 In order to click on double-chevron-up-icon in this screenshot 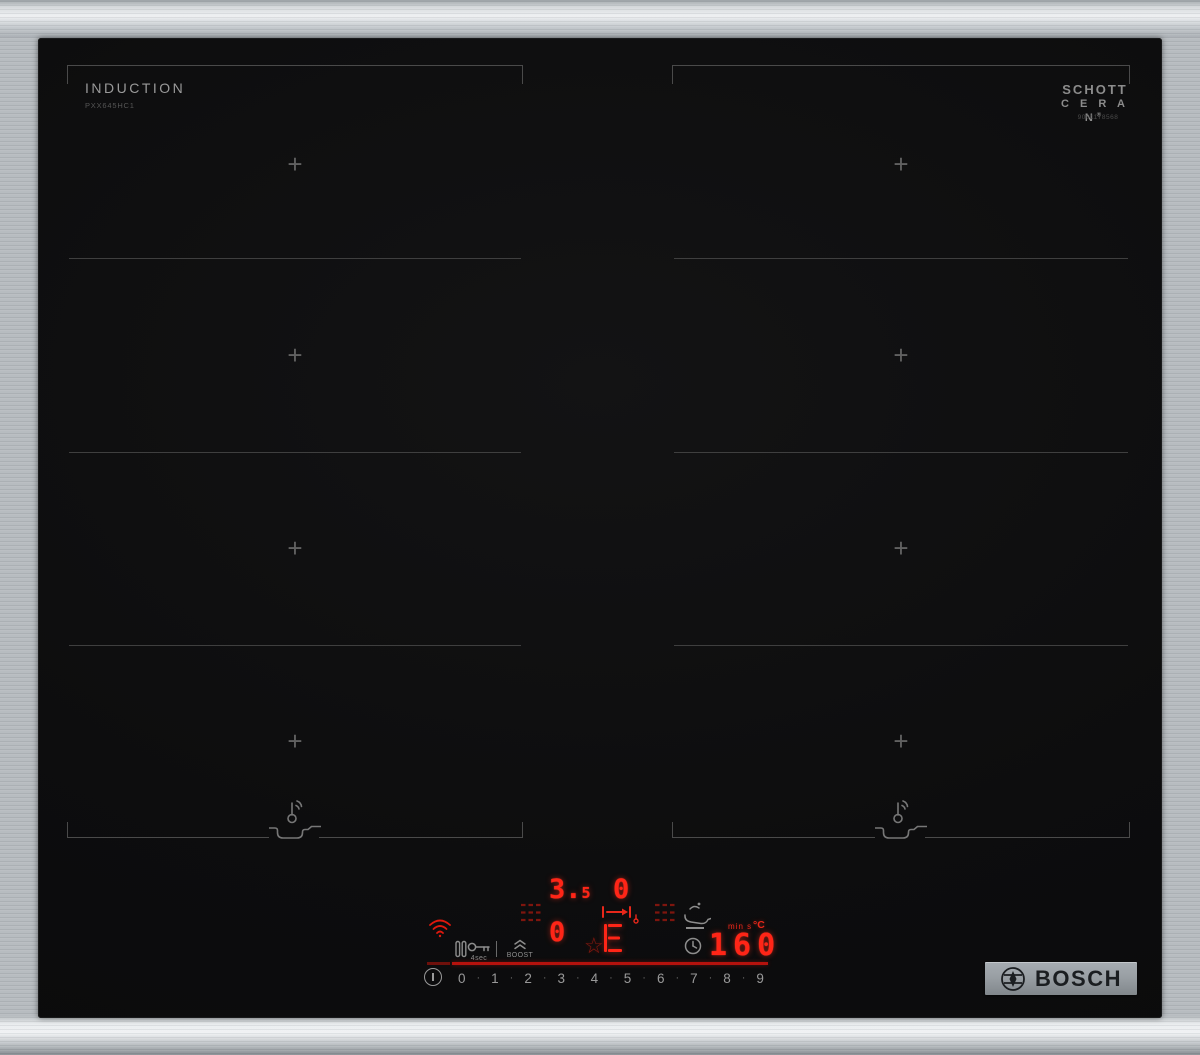, I will do `click(520, 944)`.